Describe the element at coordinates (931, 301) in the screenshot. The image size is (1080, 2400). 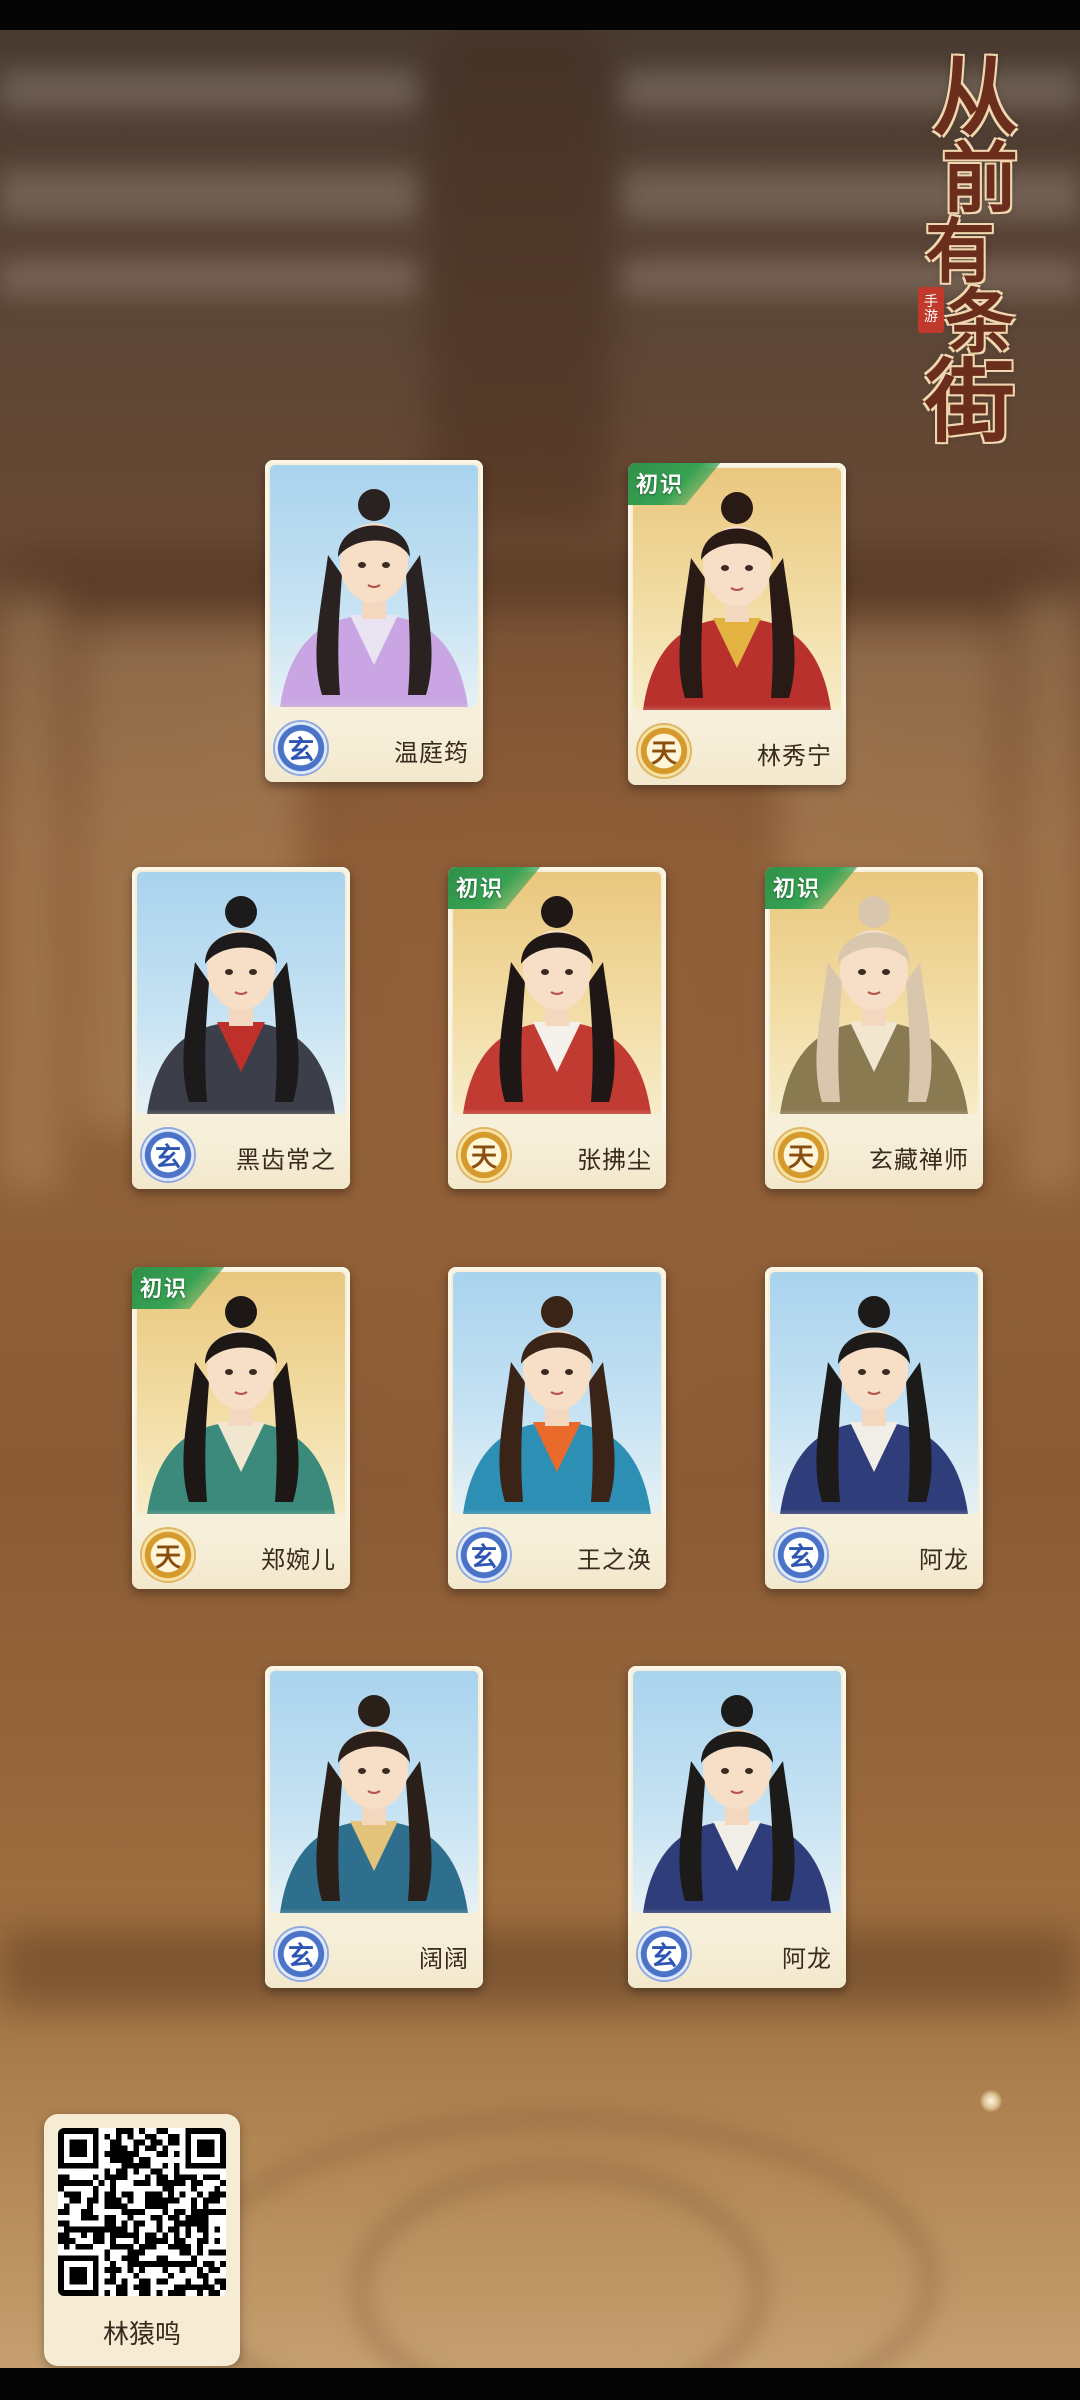
I see `seal-char: 手` at that location.